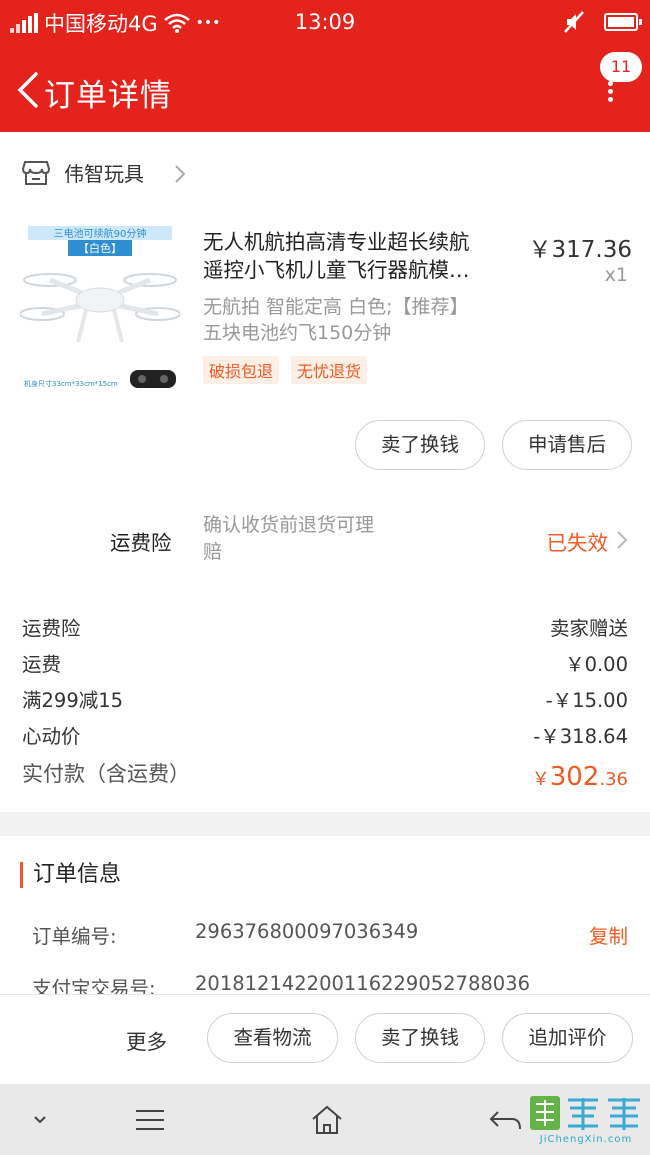  Describe the element at coordinates (40, 1120) in the screenshot. I see `chevron-down-icon` at that location.